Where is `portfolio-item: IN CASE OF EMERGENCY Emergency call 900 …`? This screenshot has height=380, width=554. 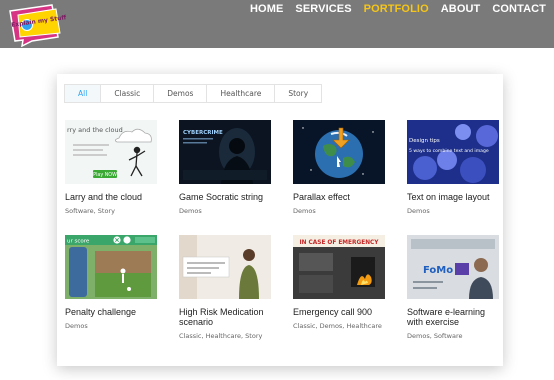 portfolio-item: IN CASE OF EMERGENCY Emergency call 900 … is located at coordinates (339, 283).